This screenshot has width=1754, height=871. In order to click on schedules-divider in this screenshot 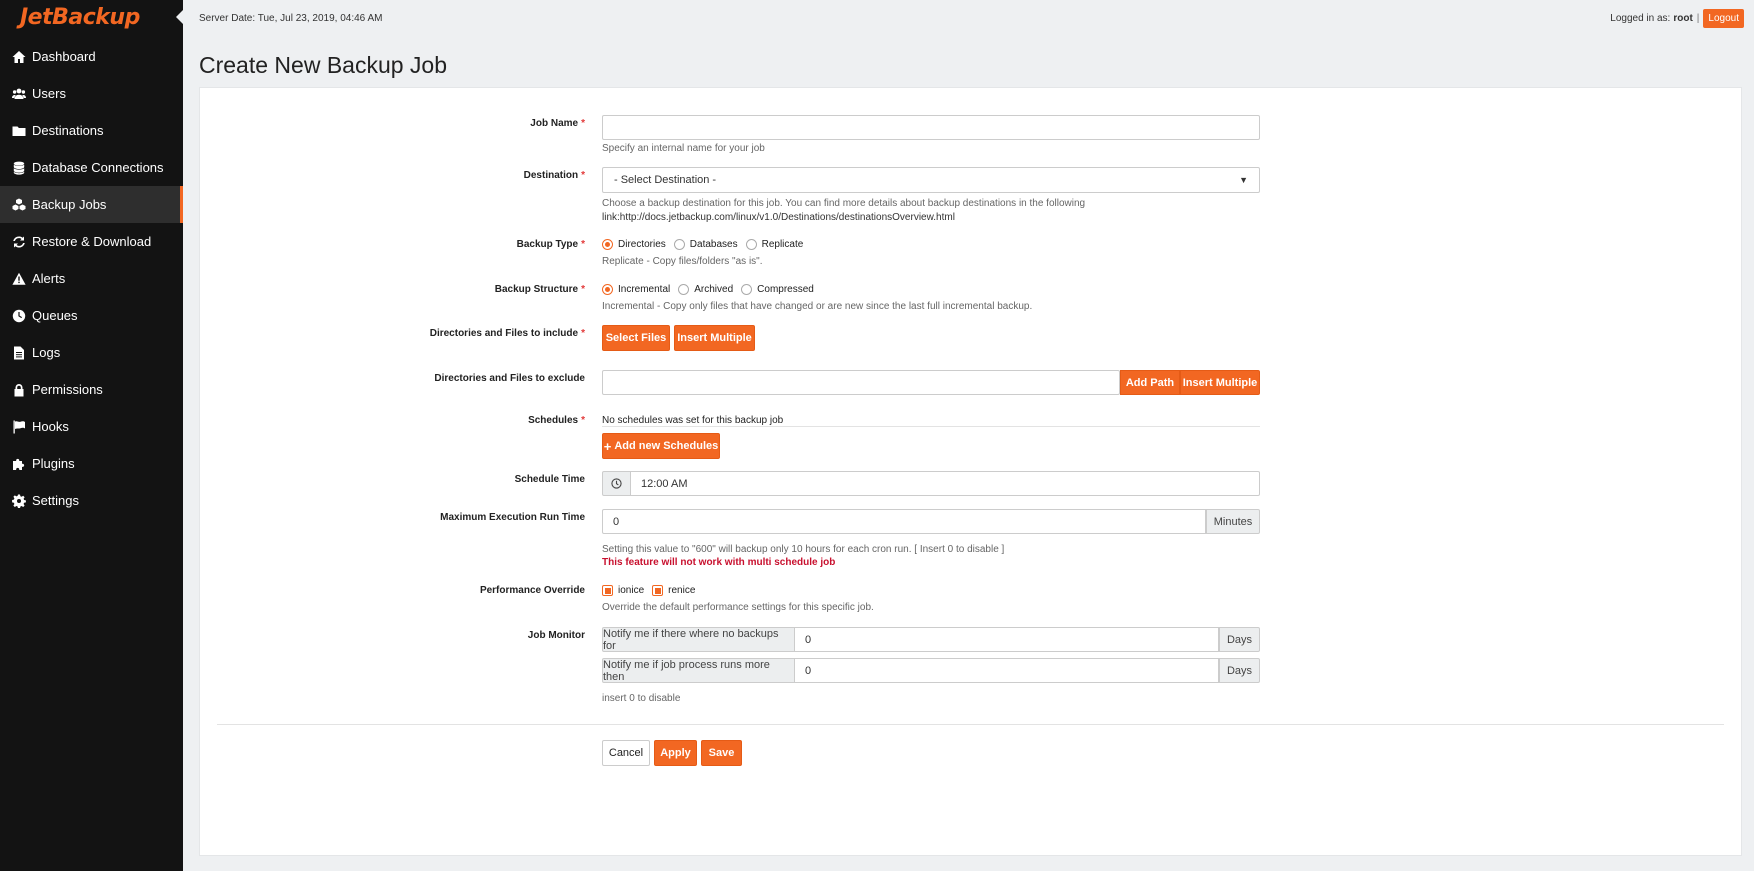, I will do `click(931, 426)`.